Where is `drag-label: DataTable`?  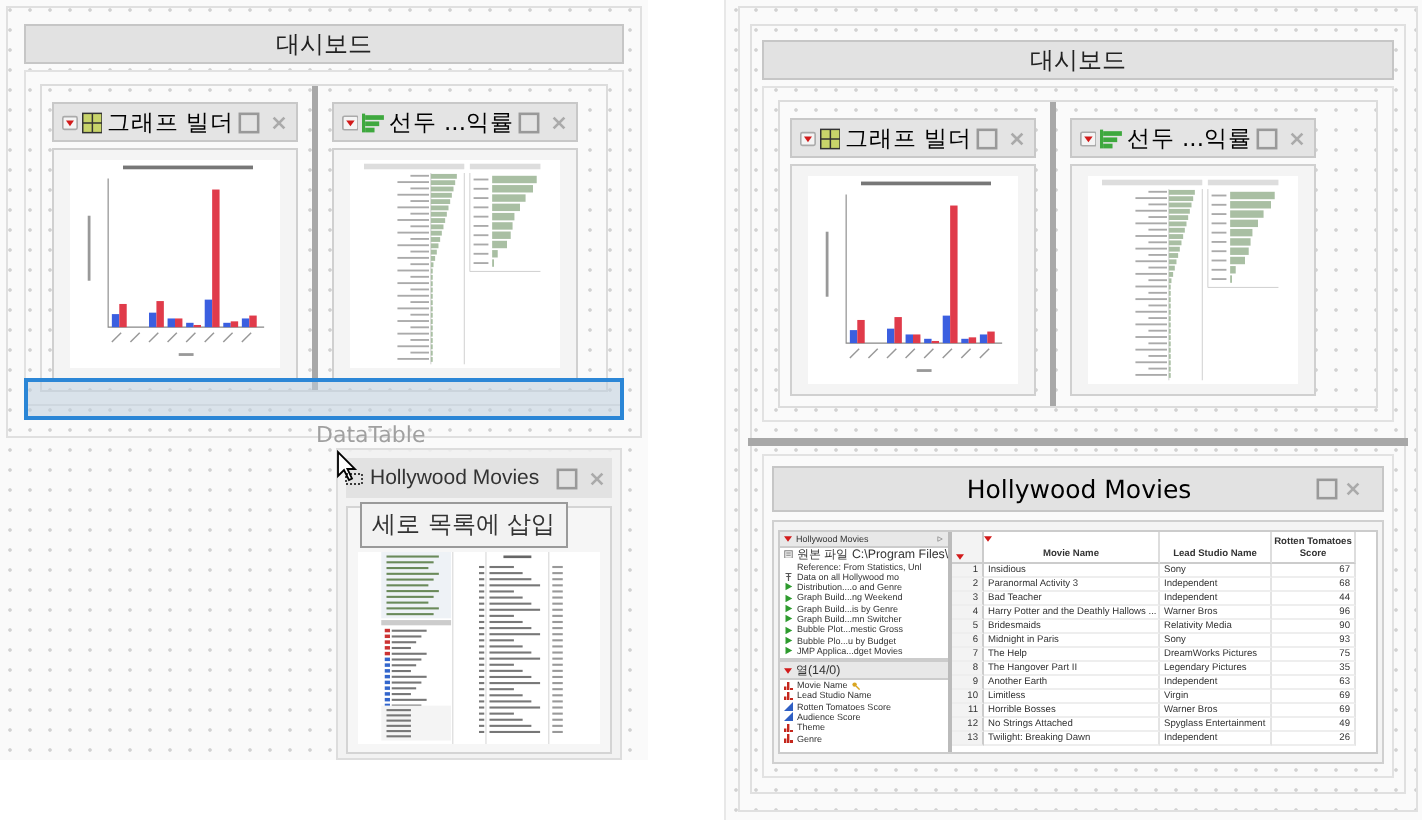 drag-label: DataTable is located at coordinates (371, 435).